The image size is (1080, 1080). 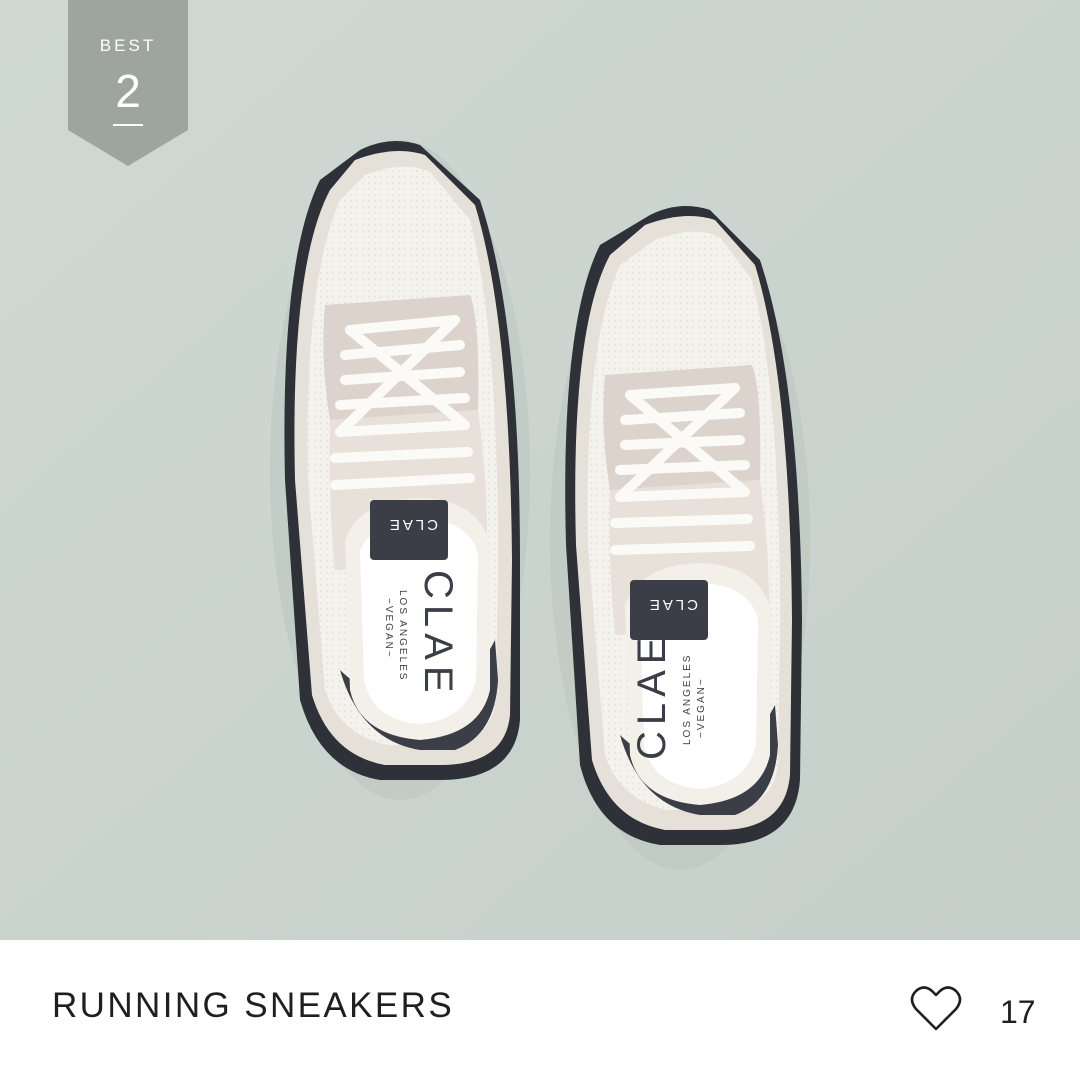 I want to click on like-count: 17, so click(x=1018, y=1012).